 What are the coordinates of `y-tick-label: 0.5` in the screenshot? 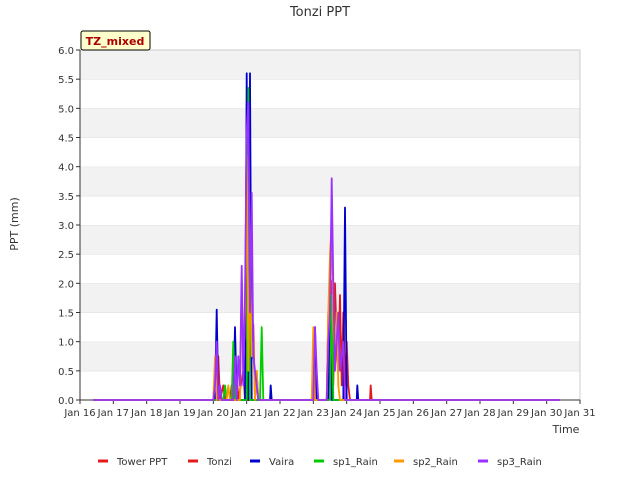 It's located at (66, 372).